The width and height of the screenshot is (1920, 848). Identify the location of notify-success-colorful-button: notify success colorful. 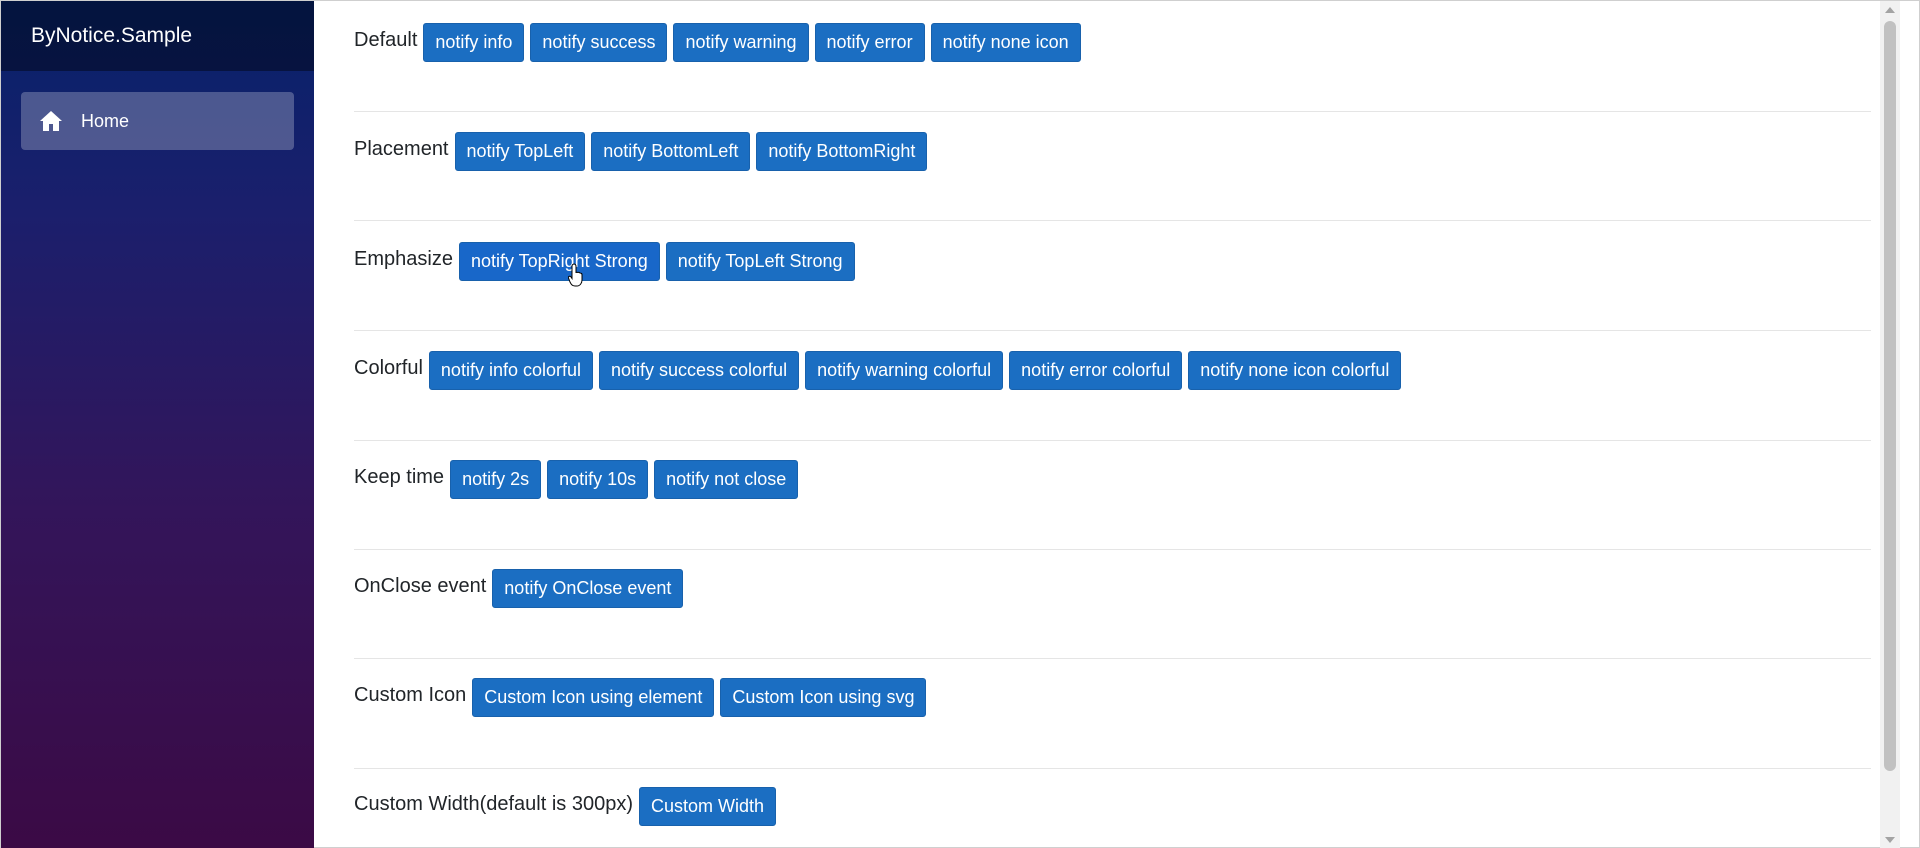
(699, 370).